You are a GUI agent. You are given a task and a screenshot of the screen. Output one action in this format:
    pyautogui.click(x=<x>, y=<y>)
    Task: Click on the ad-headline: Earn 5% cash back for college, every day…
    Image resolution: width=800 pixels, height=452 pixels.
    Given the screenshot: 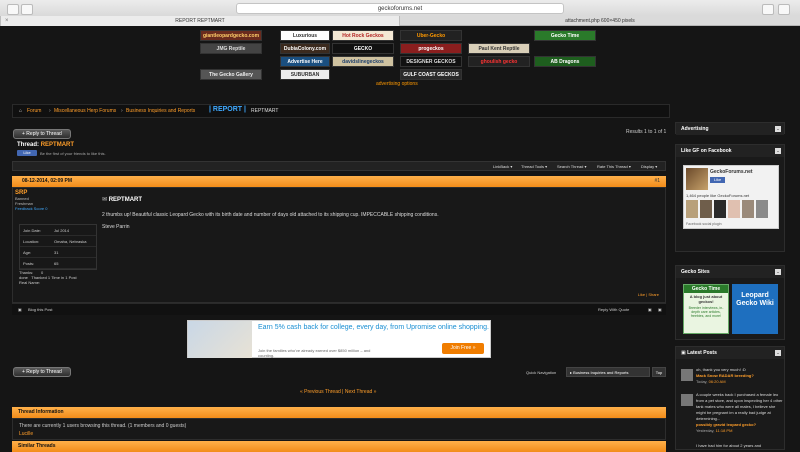 What is the action you would take?
    pyautogui.click(x=373, y=327)
    